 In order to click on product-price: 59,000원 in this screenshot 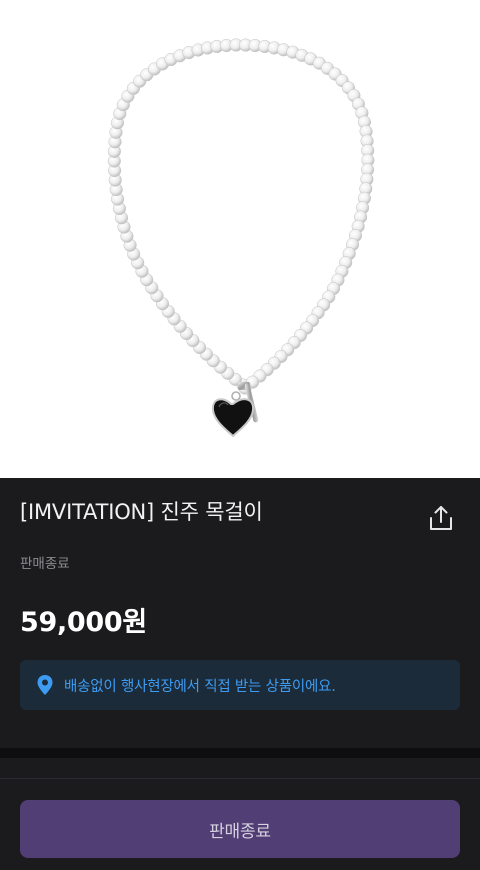, I will do `click(83, 622)`.